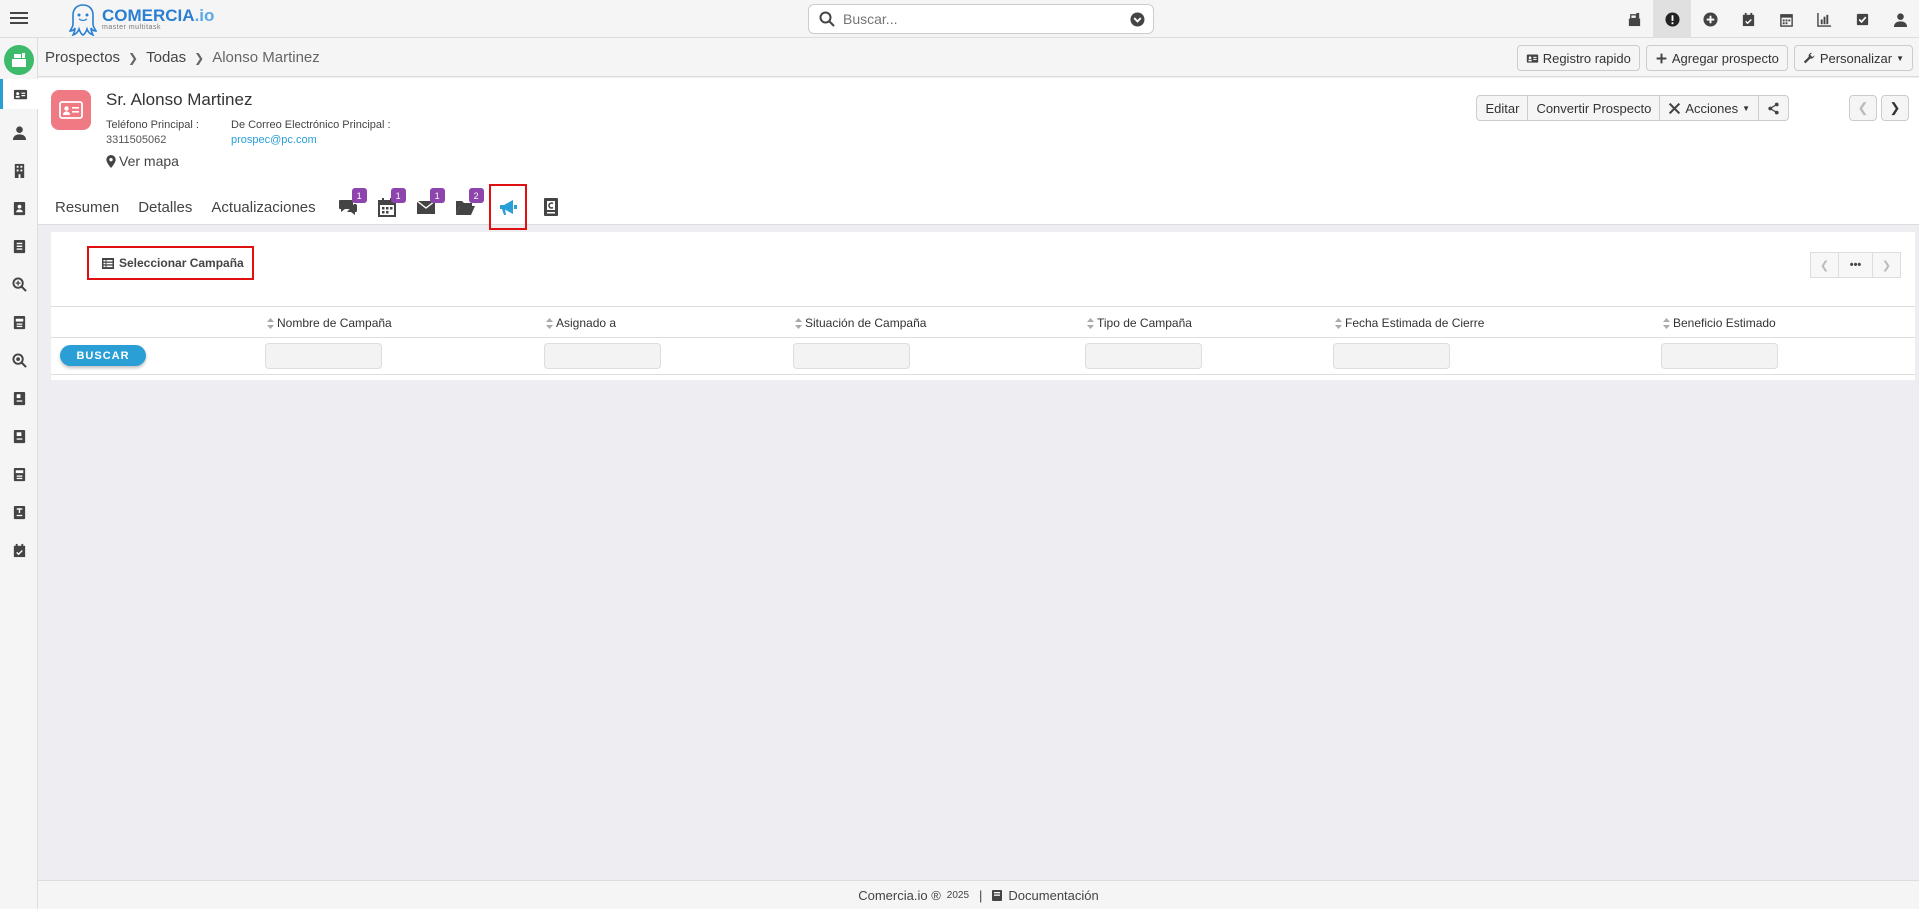  I want to click on edit-button: Editar, so click(1502, 108).